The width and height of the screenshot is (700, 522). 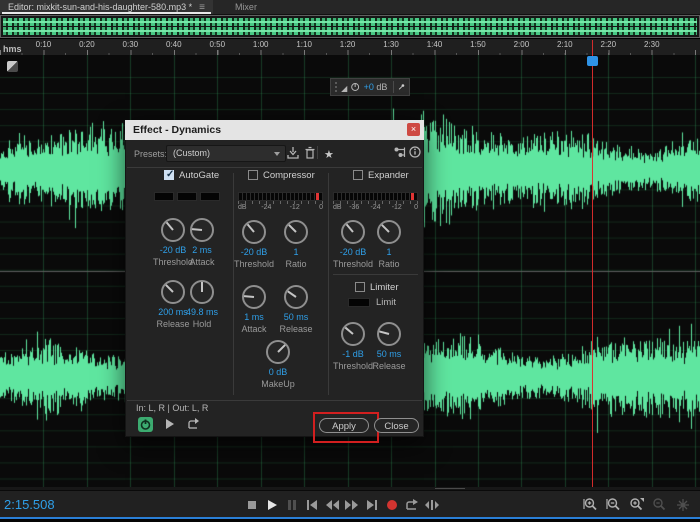 I want to click on file-overview-strip, so click(x=350, y=26).